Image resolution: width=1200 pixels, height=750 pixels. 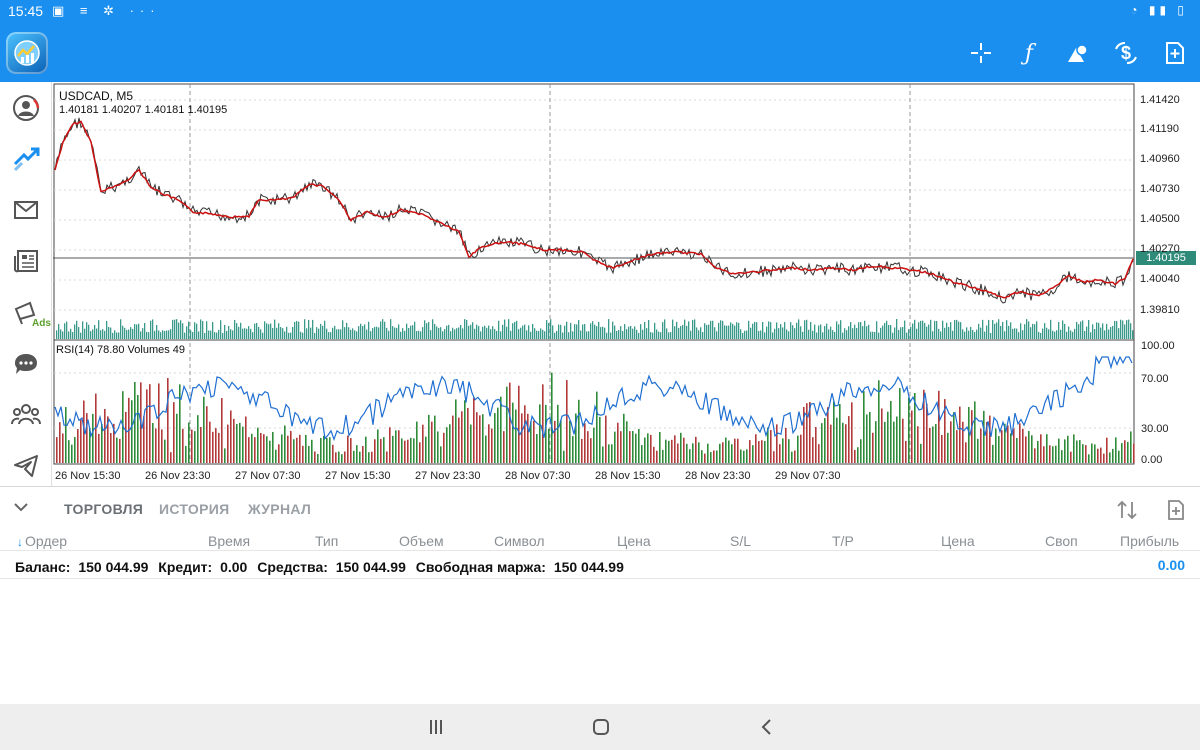 I want to click on community-icon, so click(x=26, y=414).